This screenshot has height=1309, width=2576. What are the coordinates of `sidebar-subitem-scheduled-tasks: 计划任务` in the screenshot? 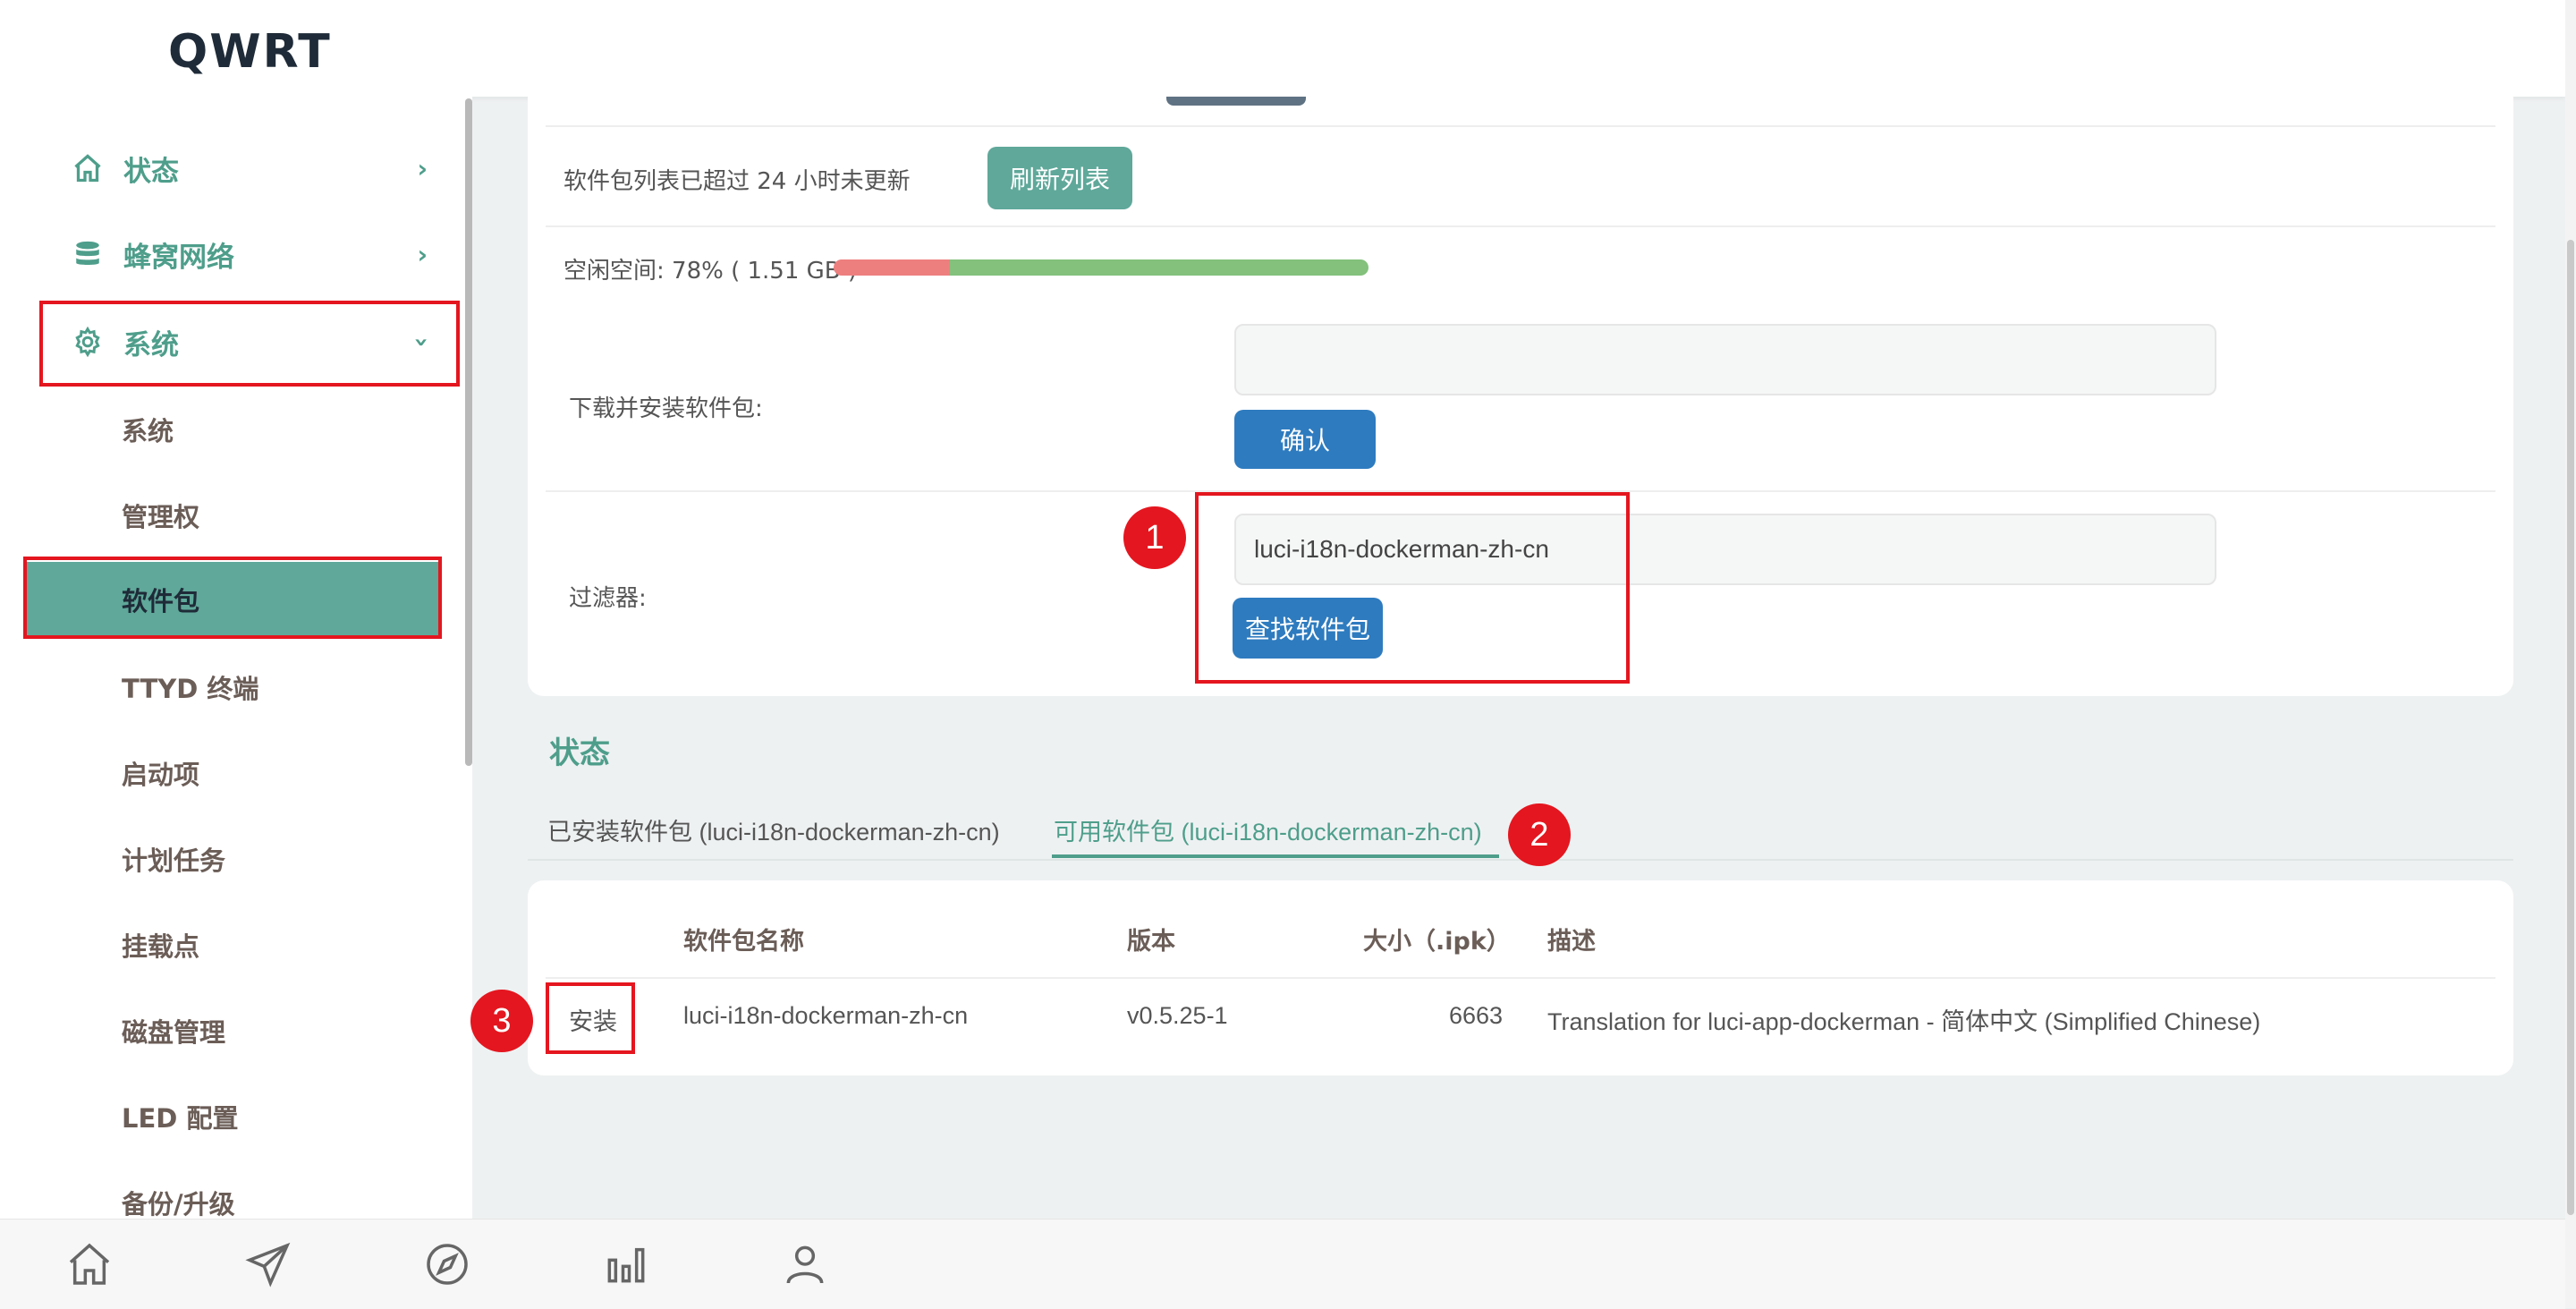 It's located at (173, 859).